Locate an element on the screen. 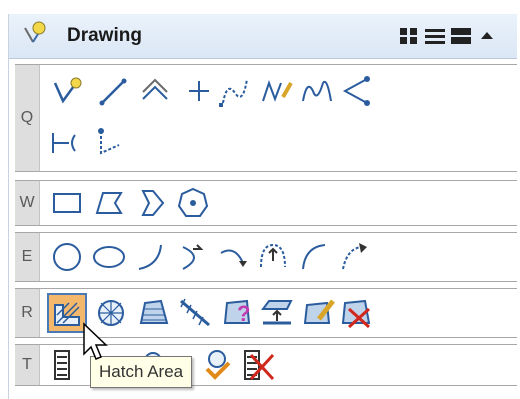 This screenshot has height=399, width=520. show-pattern-attributes-tool: ? is located at coordinates (237, 313).